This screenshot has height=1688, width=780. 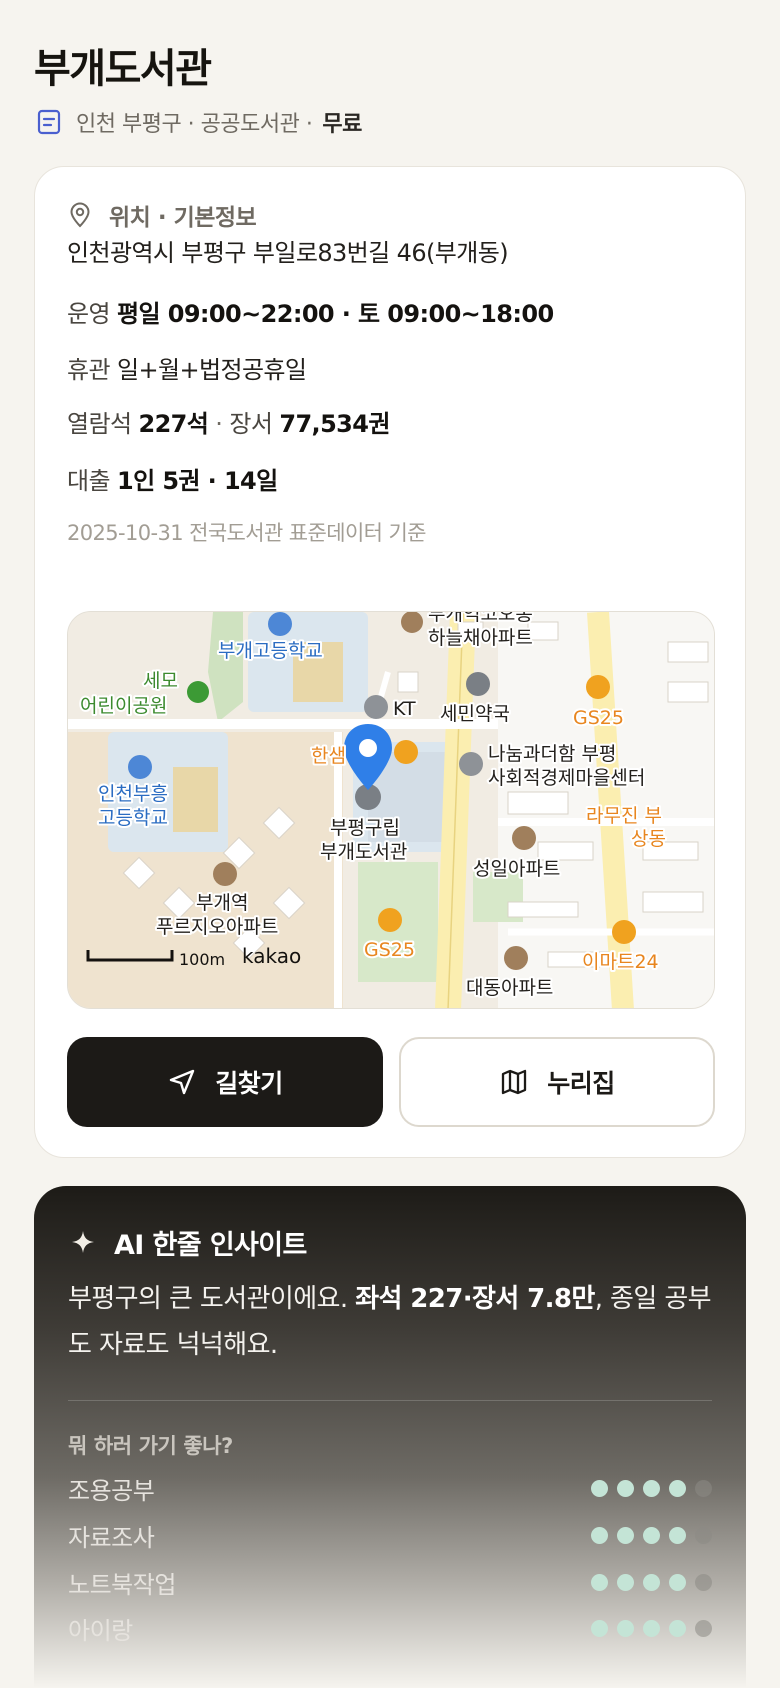 I want to click on map-label-school-2b: 고등학교, so click(x=133, y=818).